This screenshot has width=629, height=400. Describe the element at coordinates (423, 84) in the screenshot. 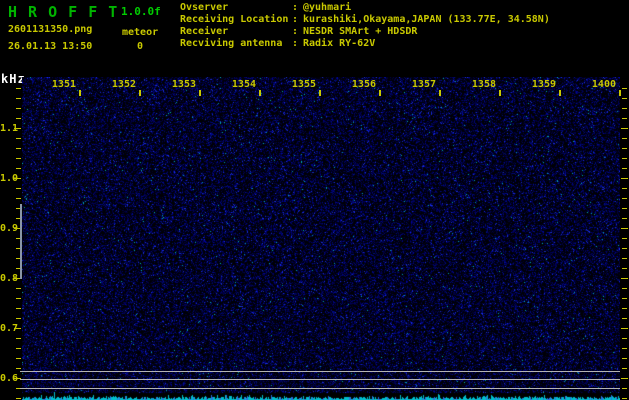

I see `time-tick-label: 1357` at that location.